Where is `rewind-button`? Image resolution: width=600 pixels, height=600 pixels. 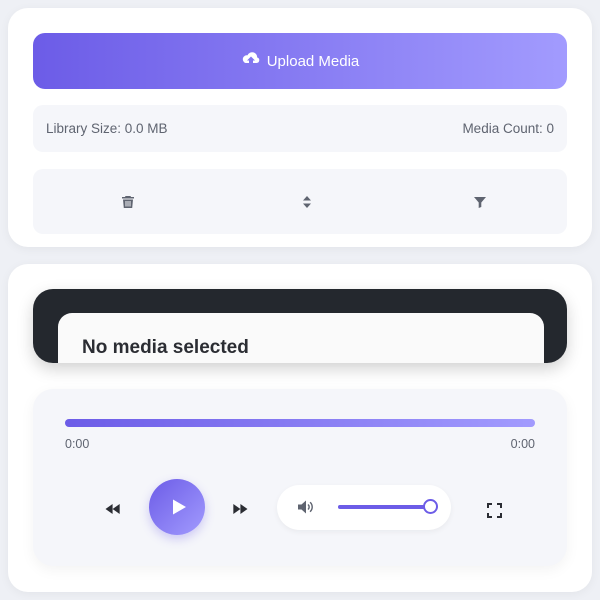 rewind-button is located at coordinates (113, 509).